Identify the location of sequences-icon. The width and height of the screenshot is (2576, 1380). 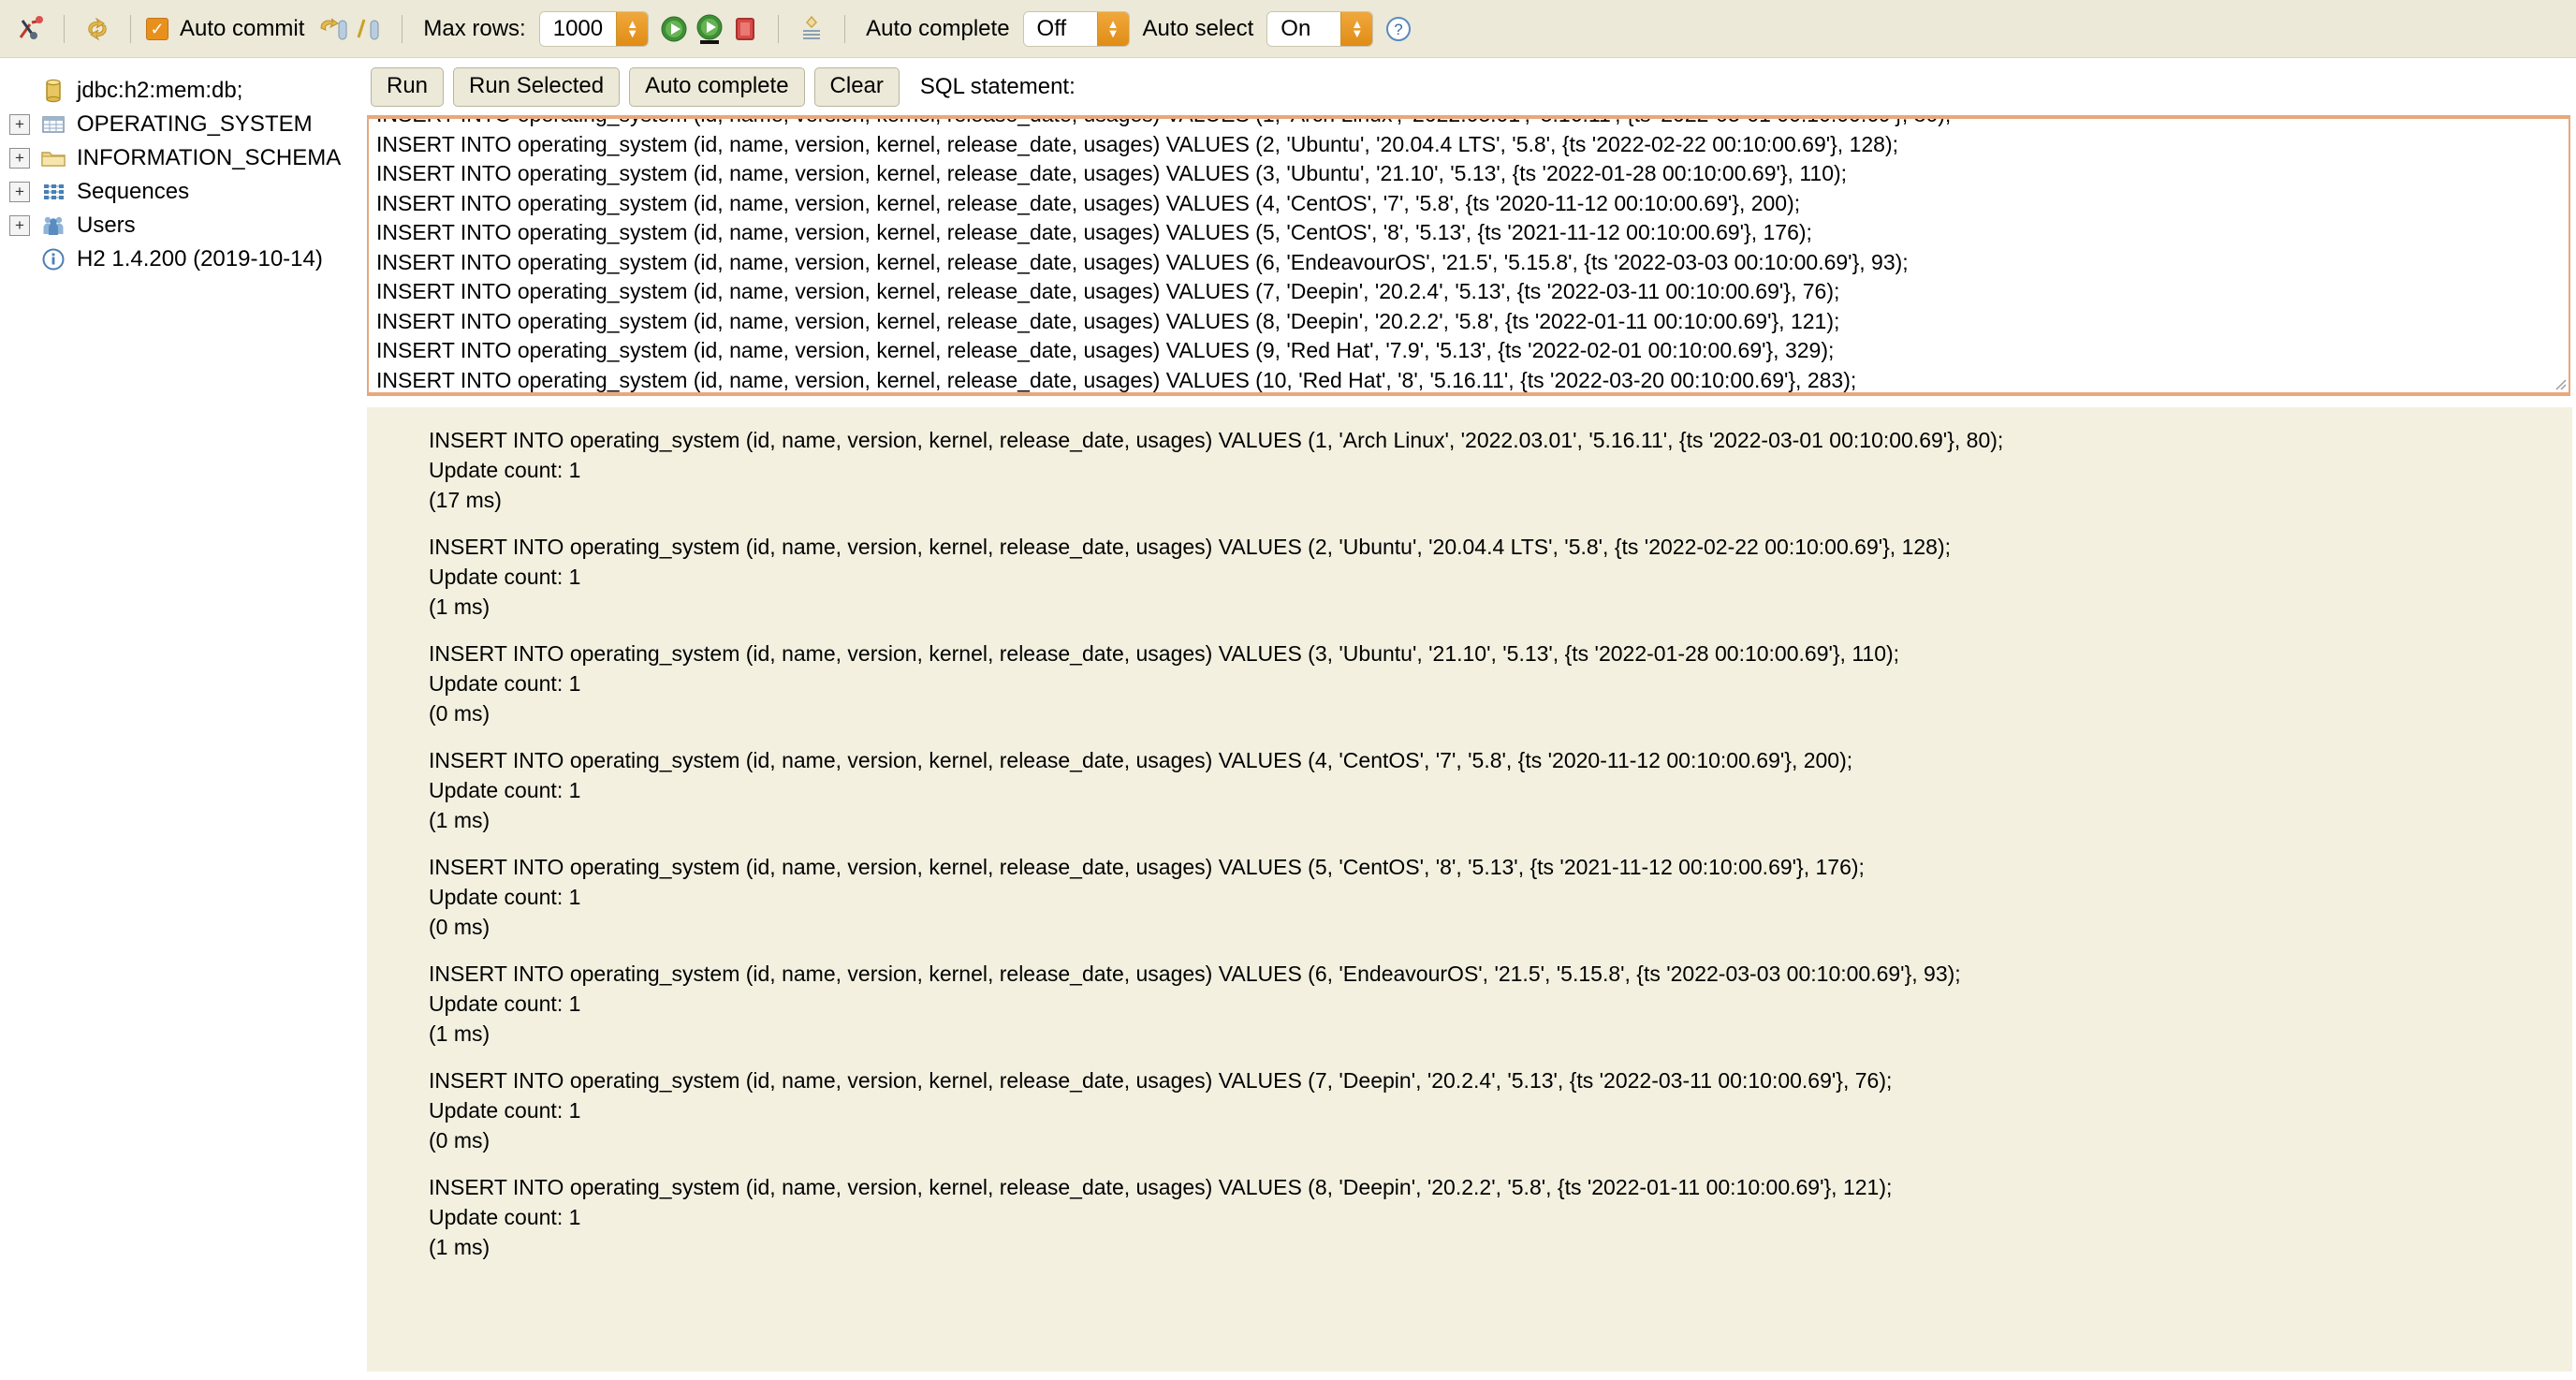
(53, 192).